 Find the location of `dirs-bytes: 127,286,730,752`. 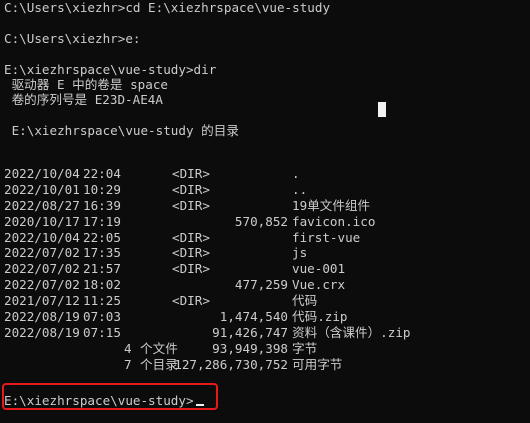

dirs-bytes: 127,286,730,752 is located at coordinates (231, 364).